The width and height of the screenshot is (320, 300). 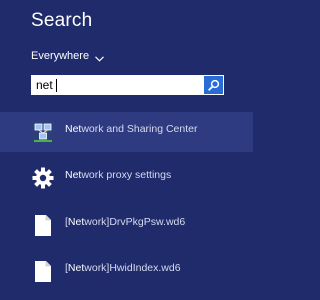 What do you see at coordinates (60, 56) in the screenshot?
I see `search-scope-label: Everywhere` at bounding box center [60, 56].